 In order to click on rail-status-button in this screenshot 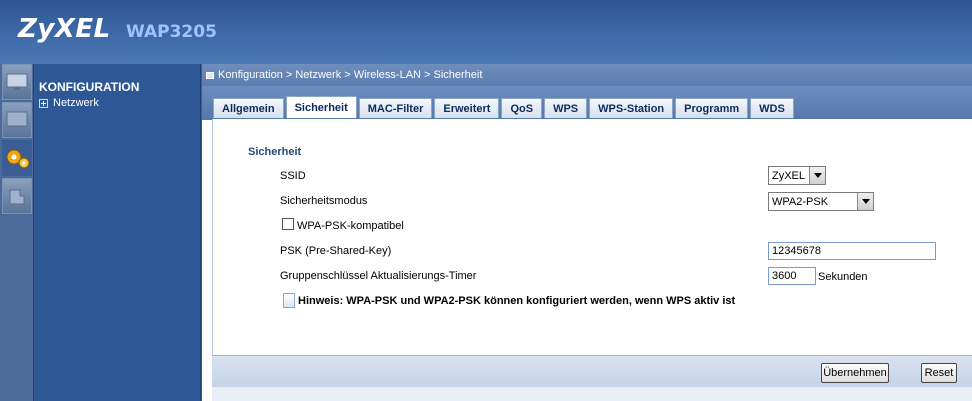, I will do `click(17, 82)`.